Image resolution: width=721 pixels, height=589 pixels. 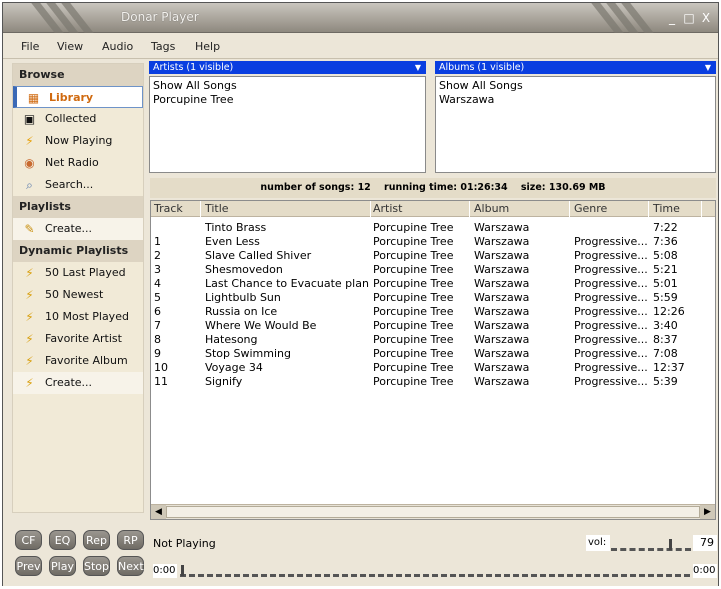 What do you see at coordinates (672, 18) in the screenshot?
I see `minimize-button: _` at bounding box center [672, 18].